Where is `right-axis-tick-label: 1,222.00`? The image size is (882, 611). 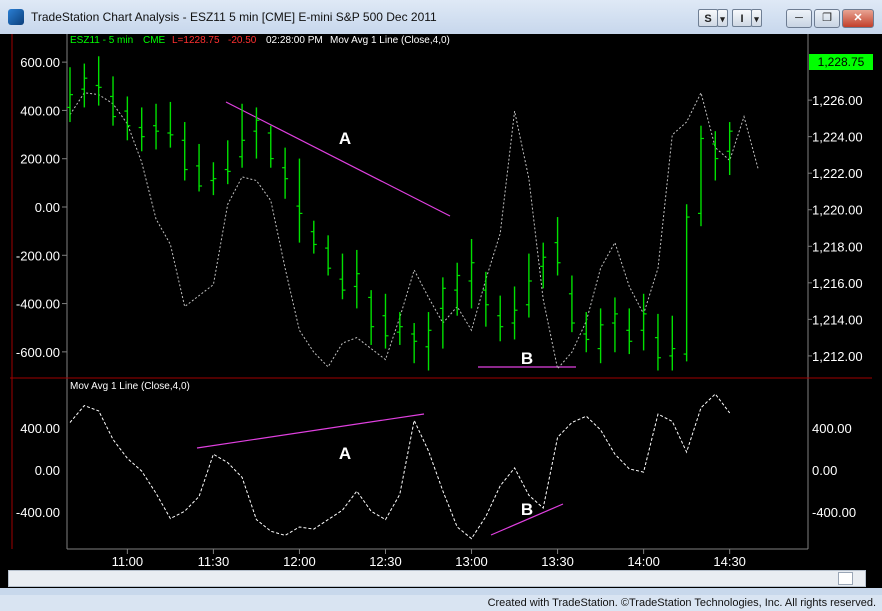 right-axis-tick-label: 1,222.00 is located at coordinates (837, 173).